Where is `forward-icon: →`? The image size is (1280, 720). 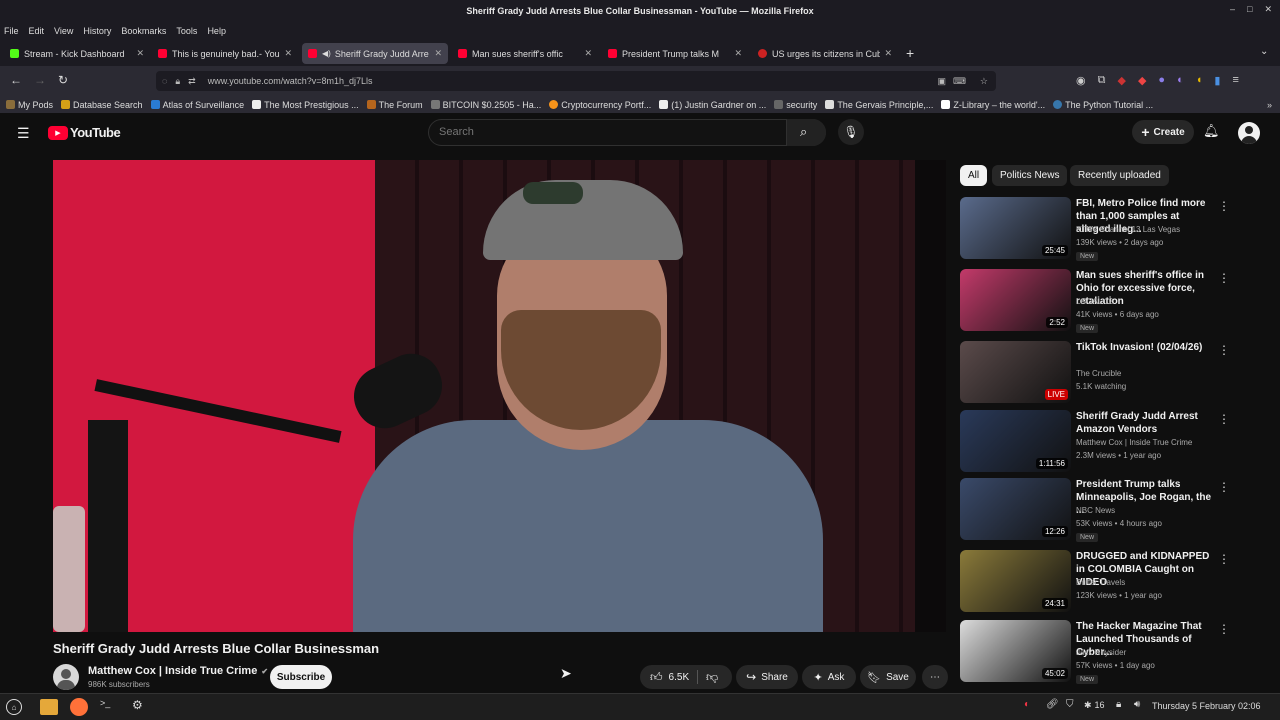
forward-icon: → is located at coordinates (40, 80).